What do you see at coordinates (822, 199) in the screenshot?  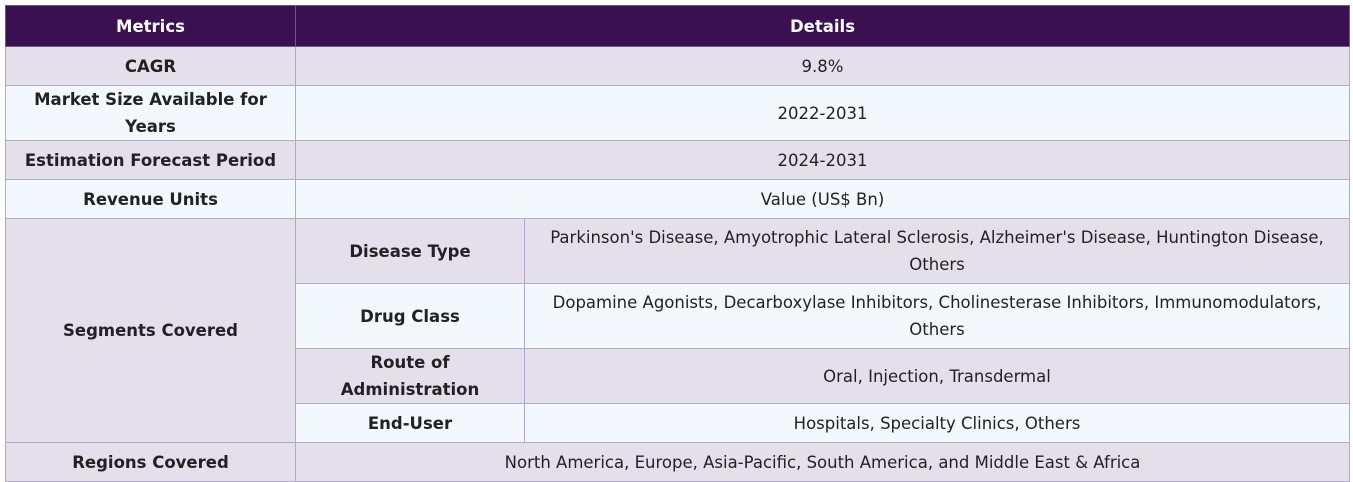 I see `revenue-value: Value (US$ Bn)` at bounding box center [822, 199].